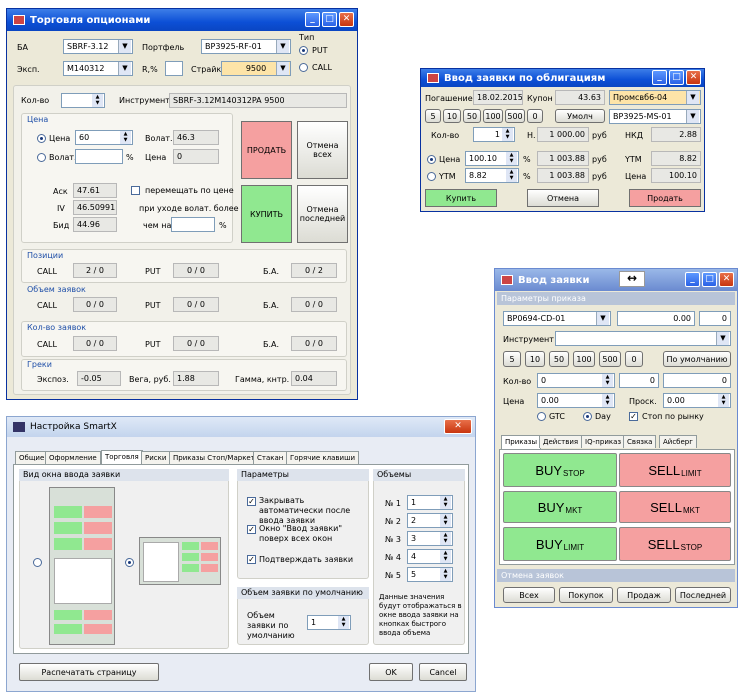 The image size is (750, 700). I want to click on vol3-input: 3 ▲ ▼, so click(430, 538).